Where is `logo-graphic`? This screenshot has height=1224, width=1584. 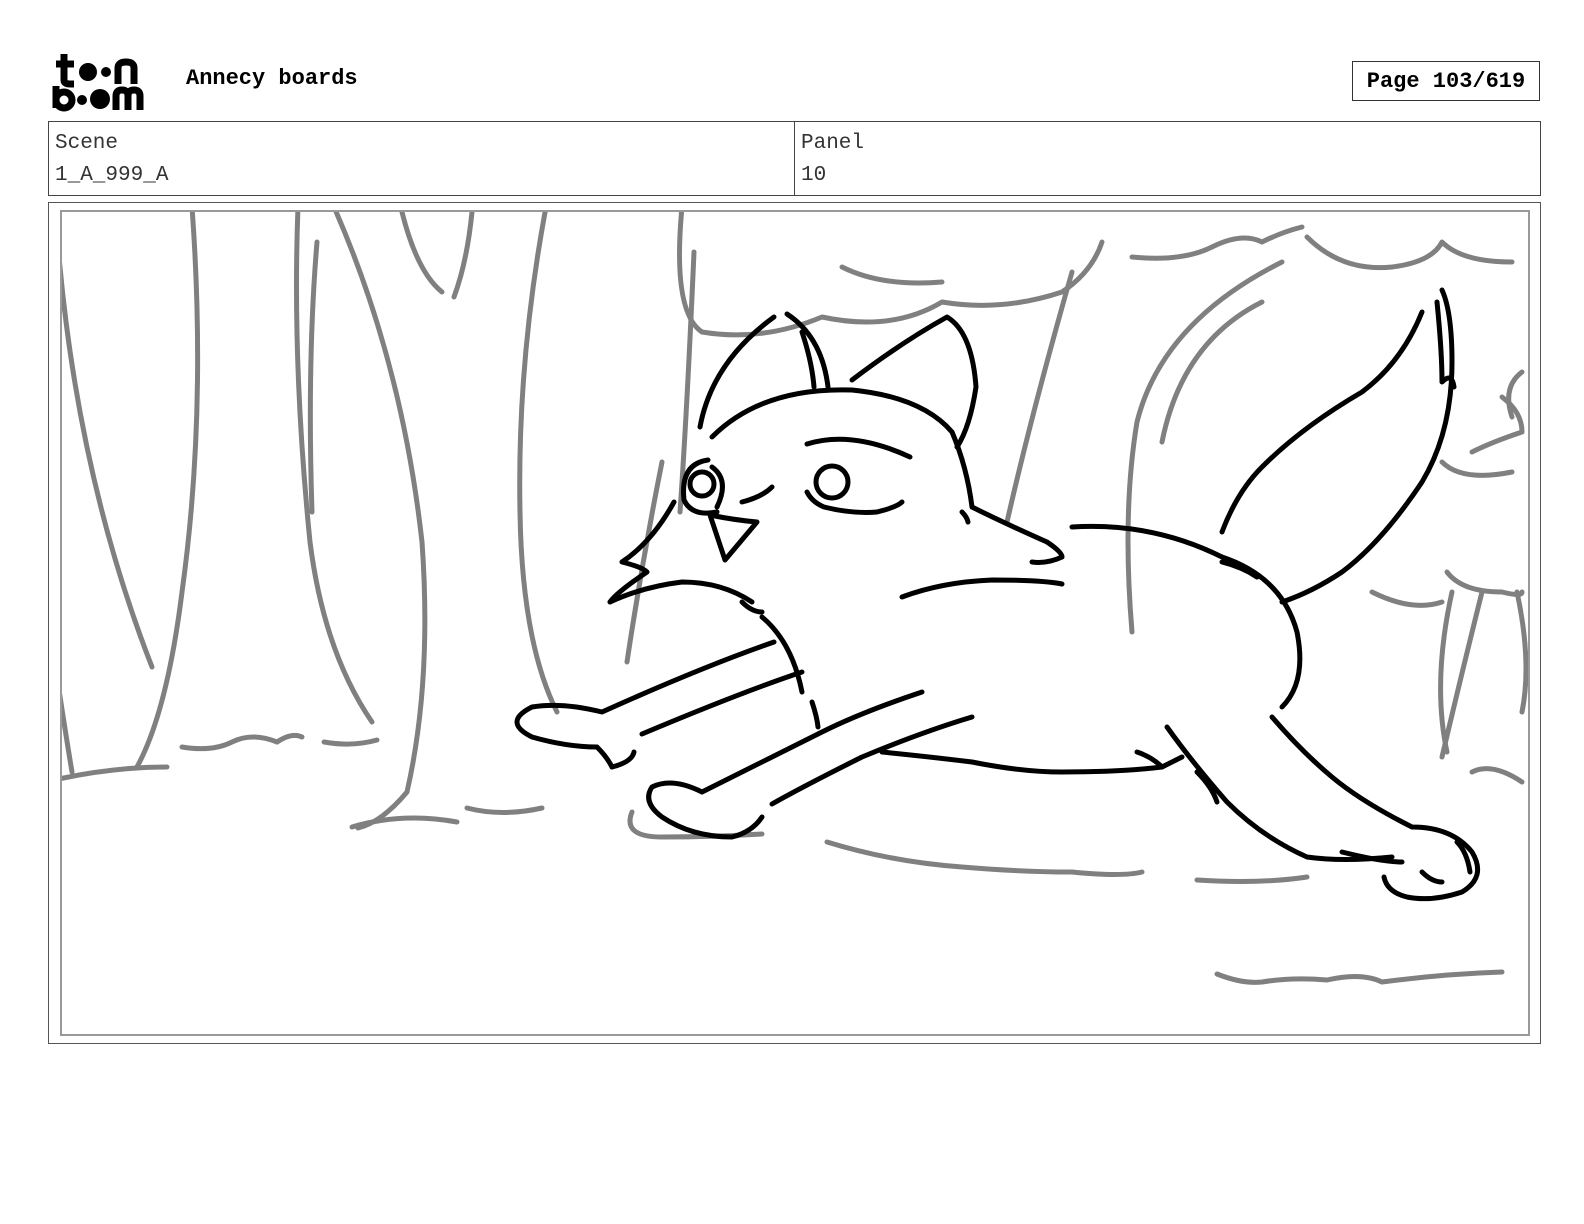 logo-graphic is located at coordinates (98, 83).